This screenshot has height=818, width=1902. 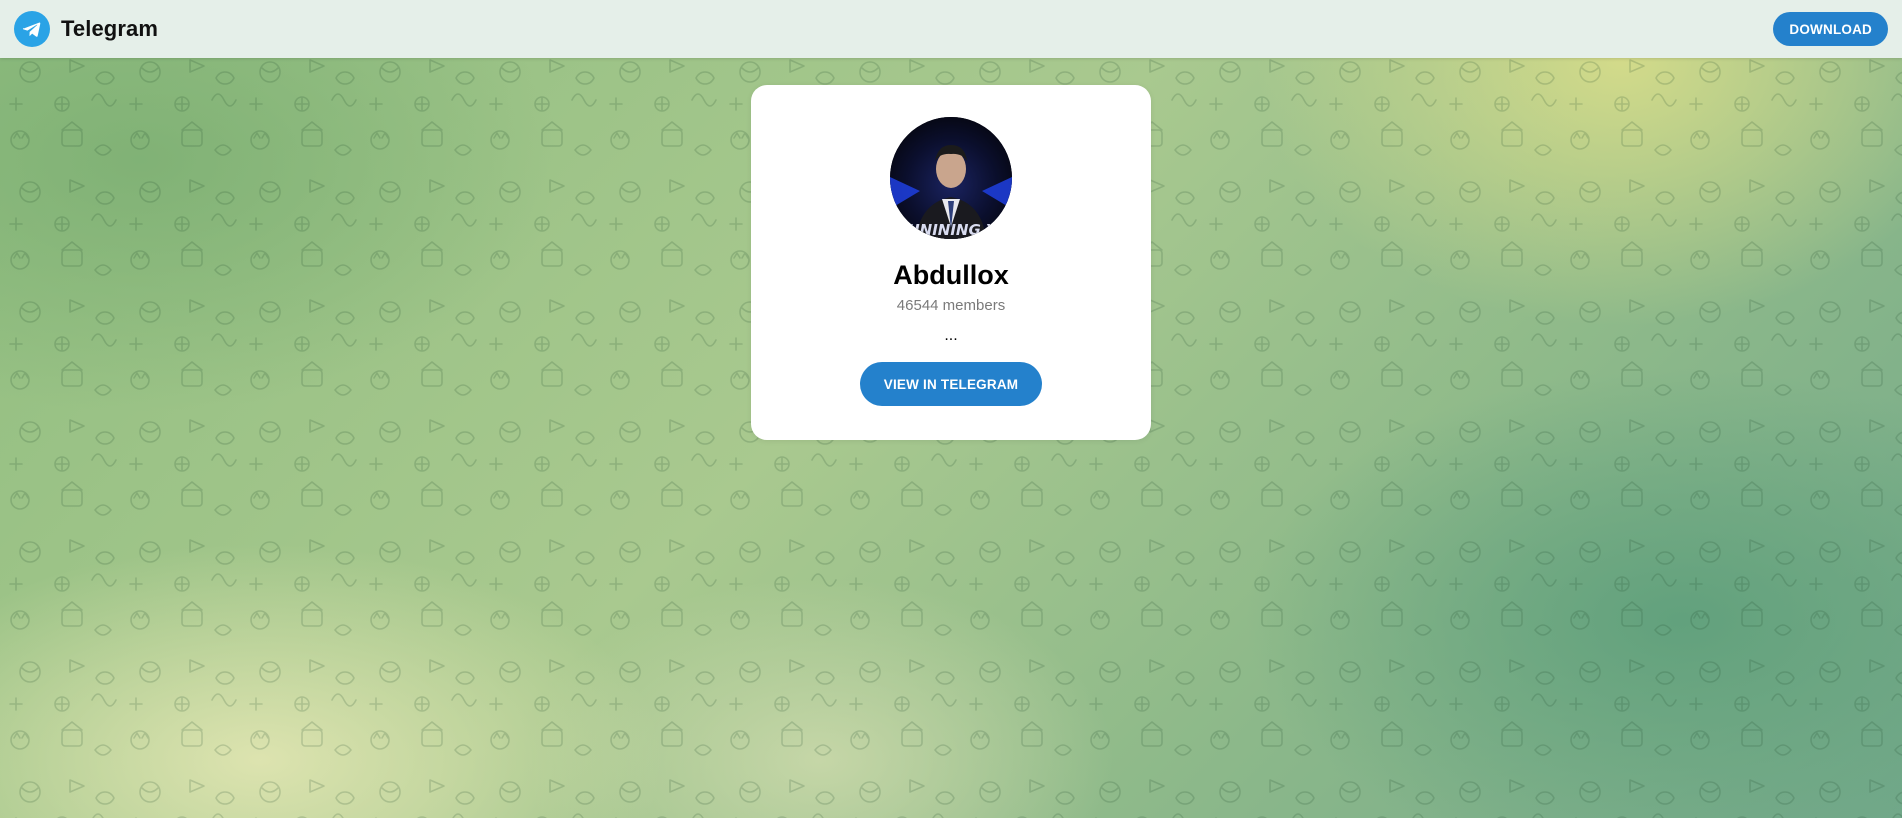 What do you see at coordinates (32, 29) in the screenshot?
I see `telegram-logo-icon` at bounding box center [32, 29].